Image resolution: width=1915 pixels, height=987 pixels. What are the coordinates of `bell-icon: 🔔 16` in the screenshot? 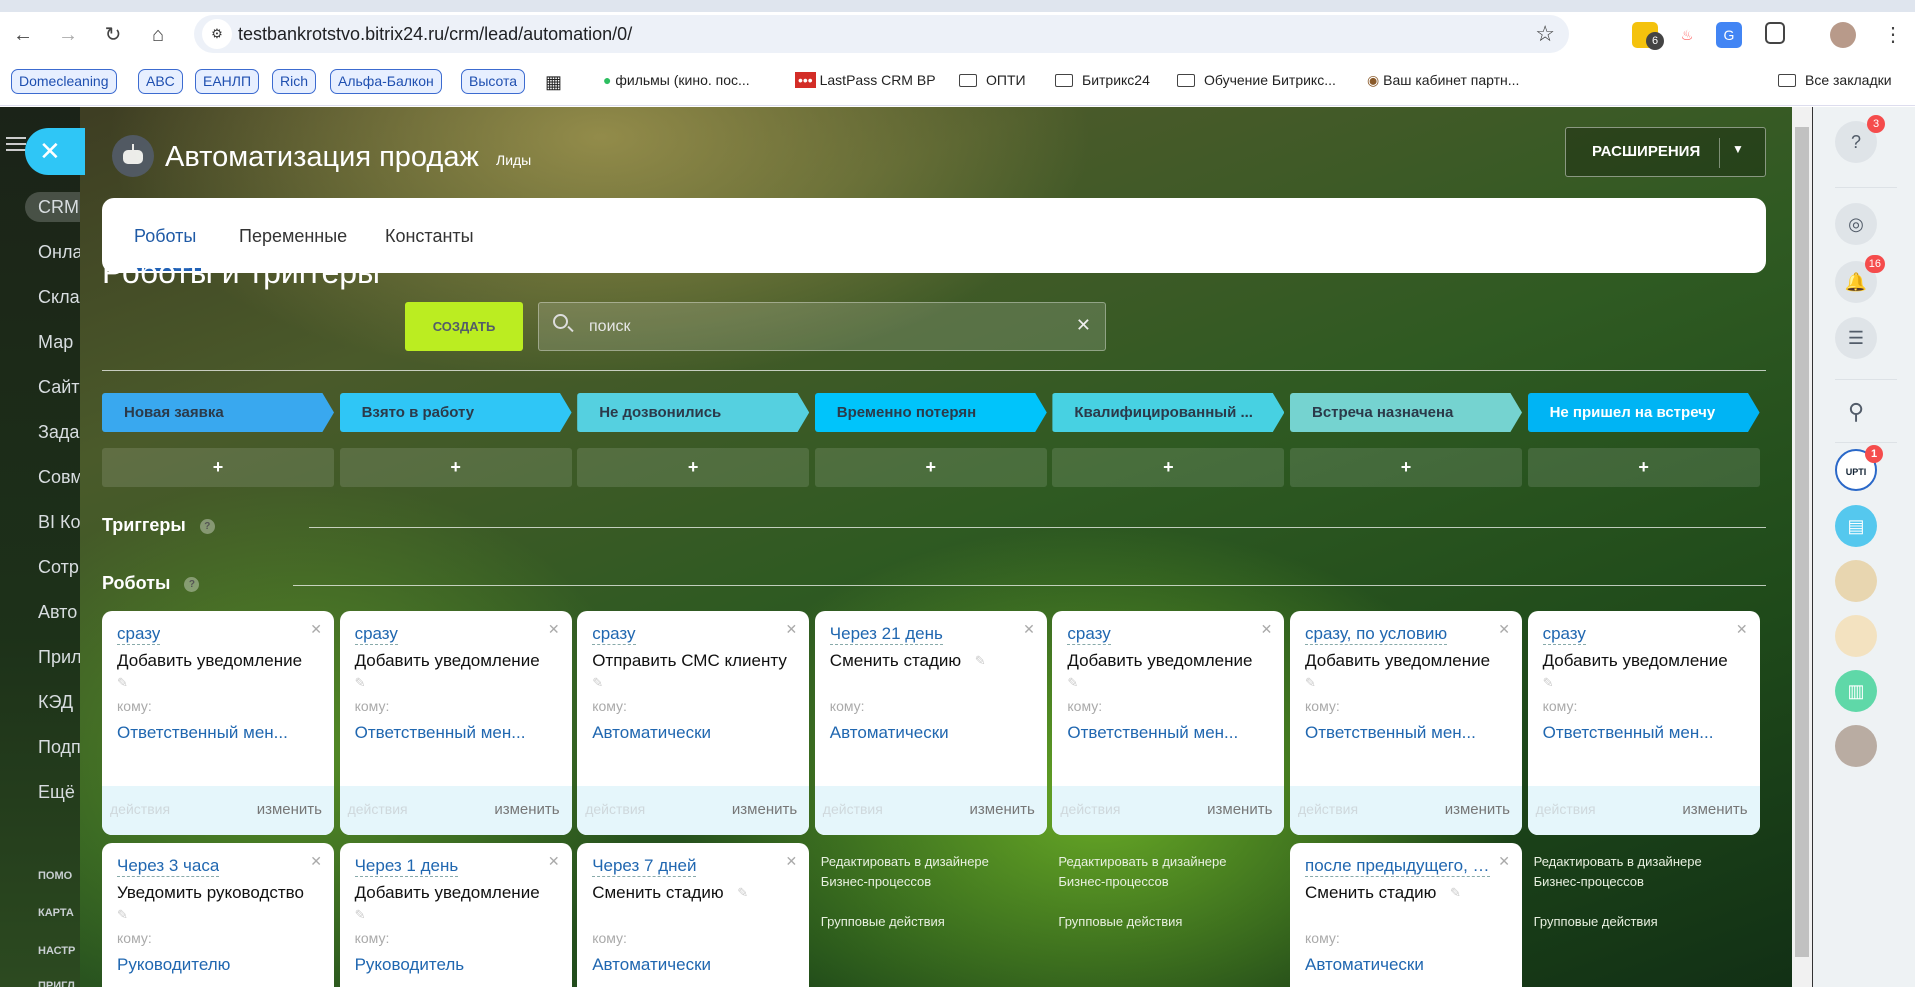 It's located at (1860, 279).